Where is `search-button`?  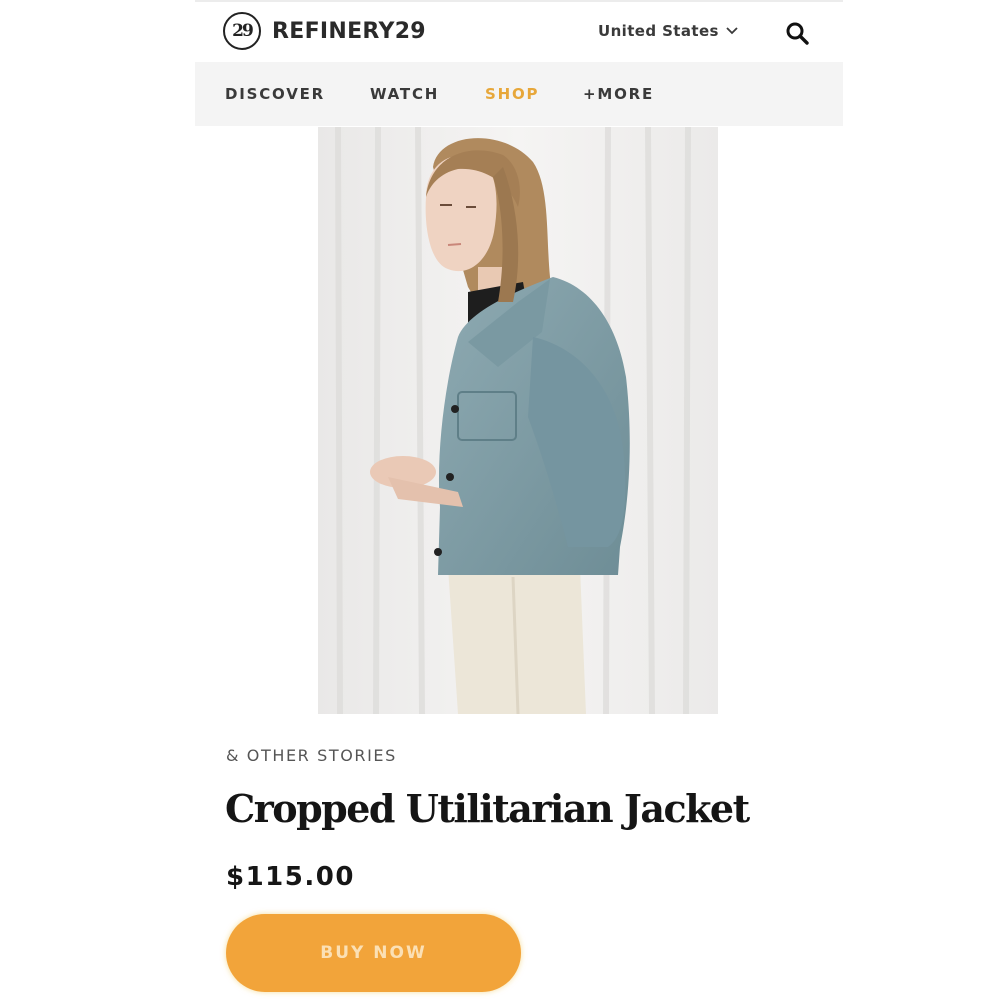 search-button is located at coordinates (797, 33).